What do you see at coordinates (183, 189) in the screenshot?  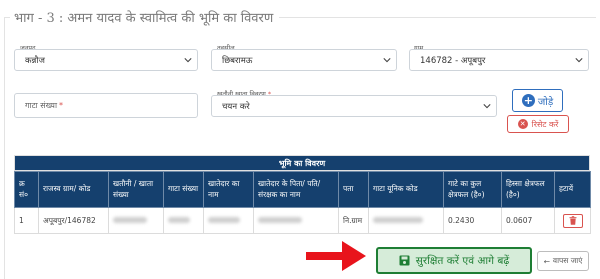 I see `col-header-gata: गाटा संख्या` at bounding box center [183, 189].